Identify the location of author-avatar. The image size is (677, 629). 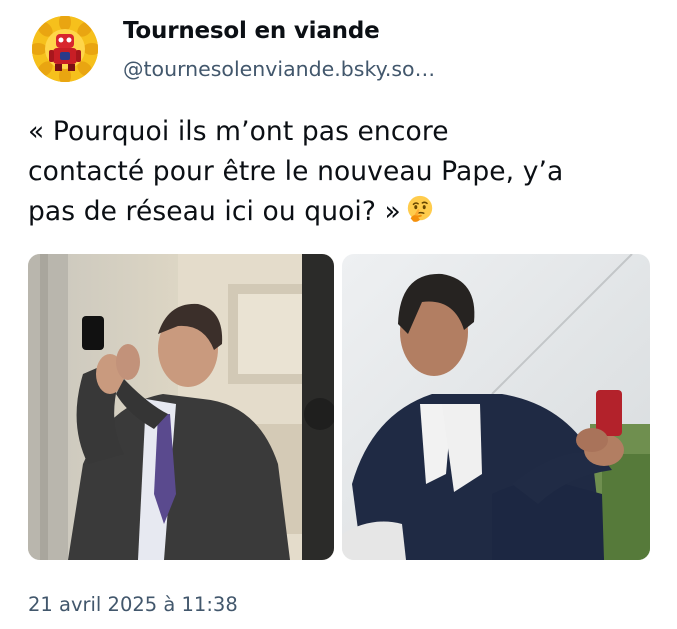
(65, 49).